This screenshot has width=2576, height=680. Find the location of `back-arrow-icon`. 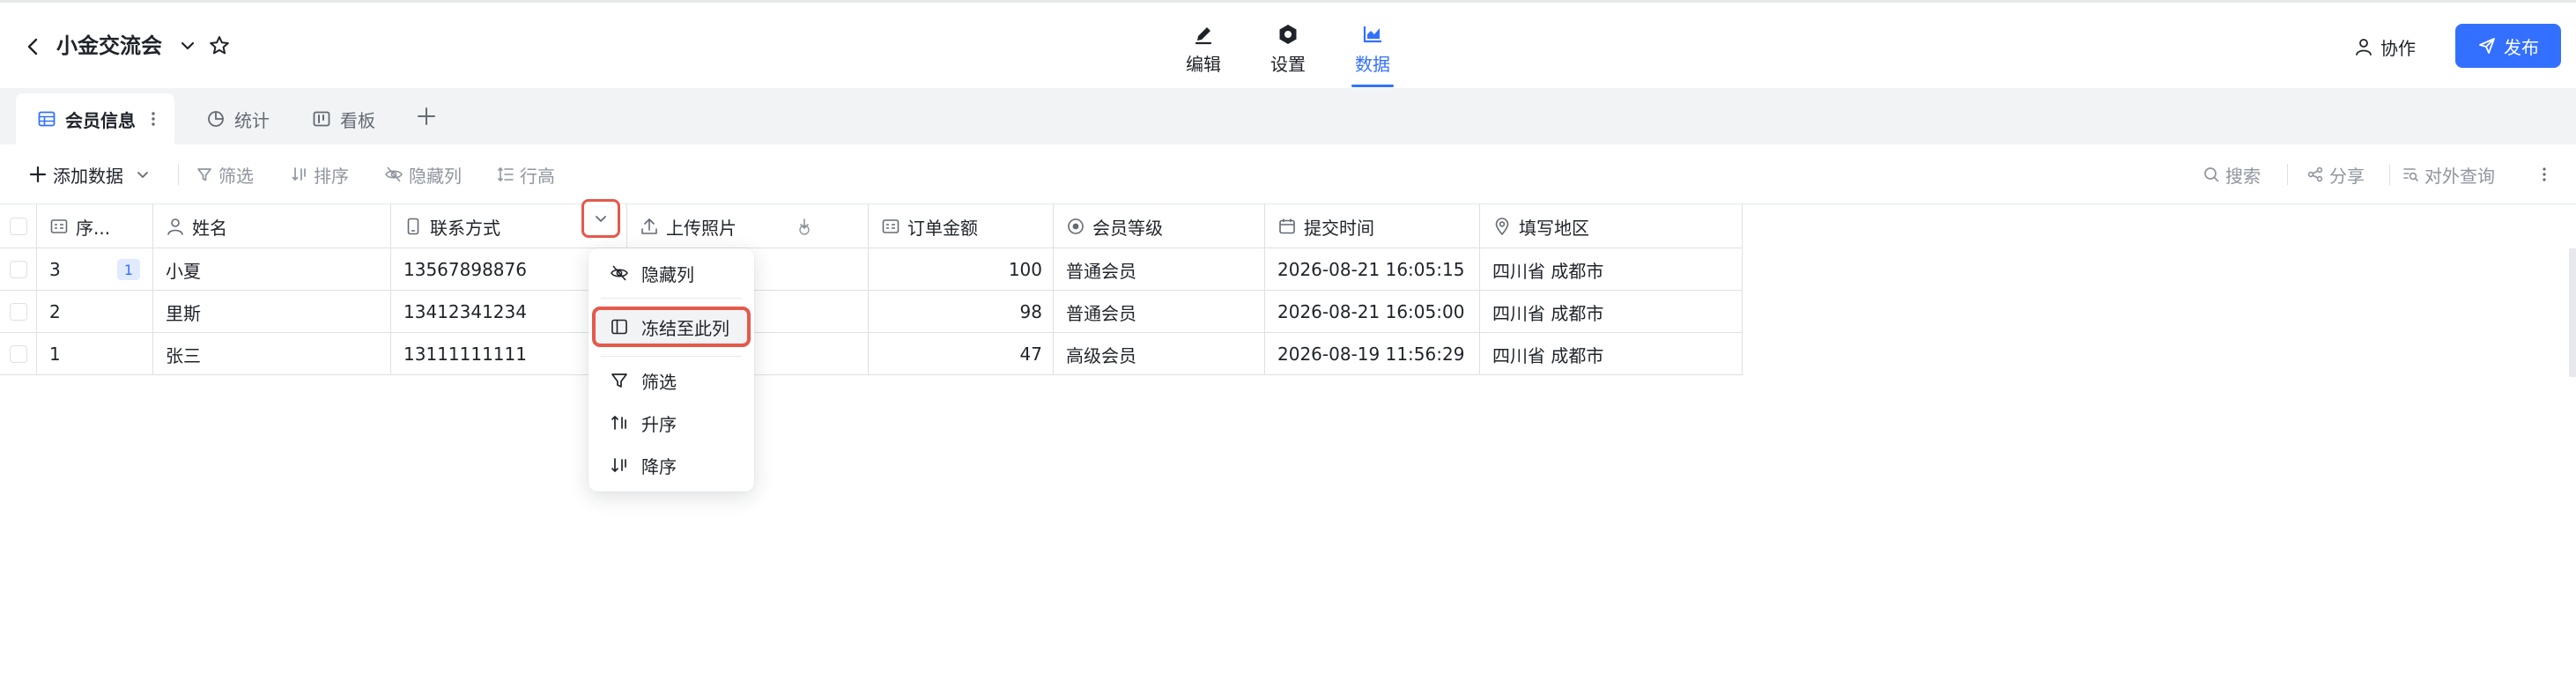

back-arrow-icon is located at coordinates (33, 46).